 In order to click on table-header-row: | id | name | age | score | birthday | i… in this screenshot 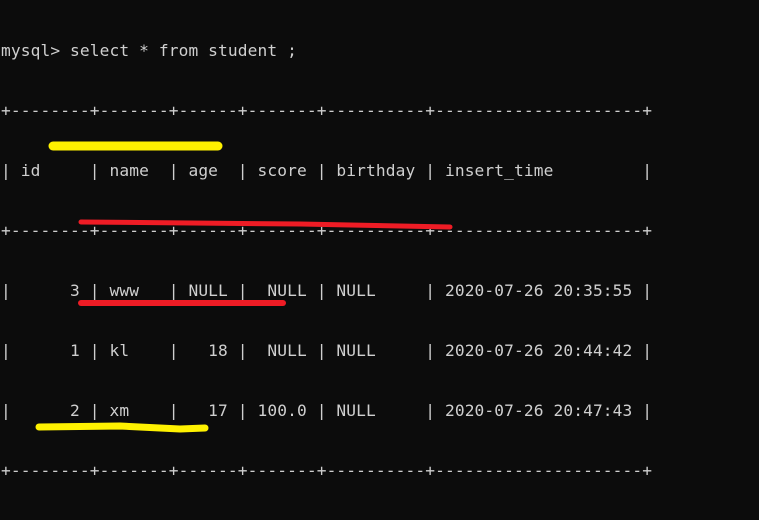, I will do `click(327, 170)`.